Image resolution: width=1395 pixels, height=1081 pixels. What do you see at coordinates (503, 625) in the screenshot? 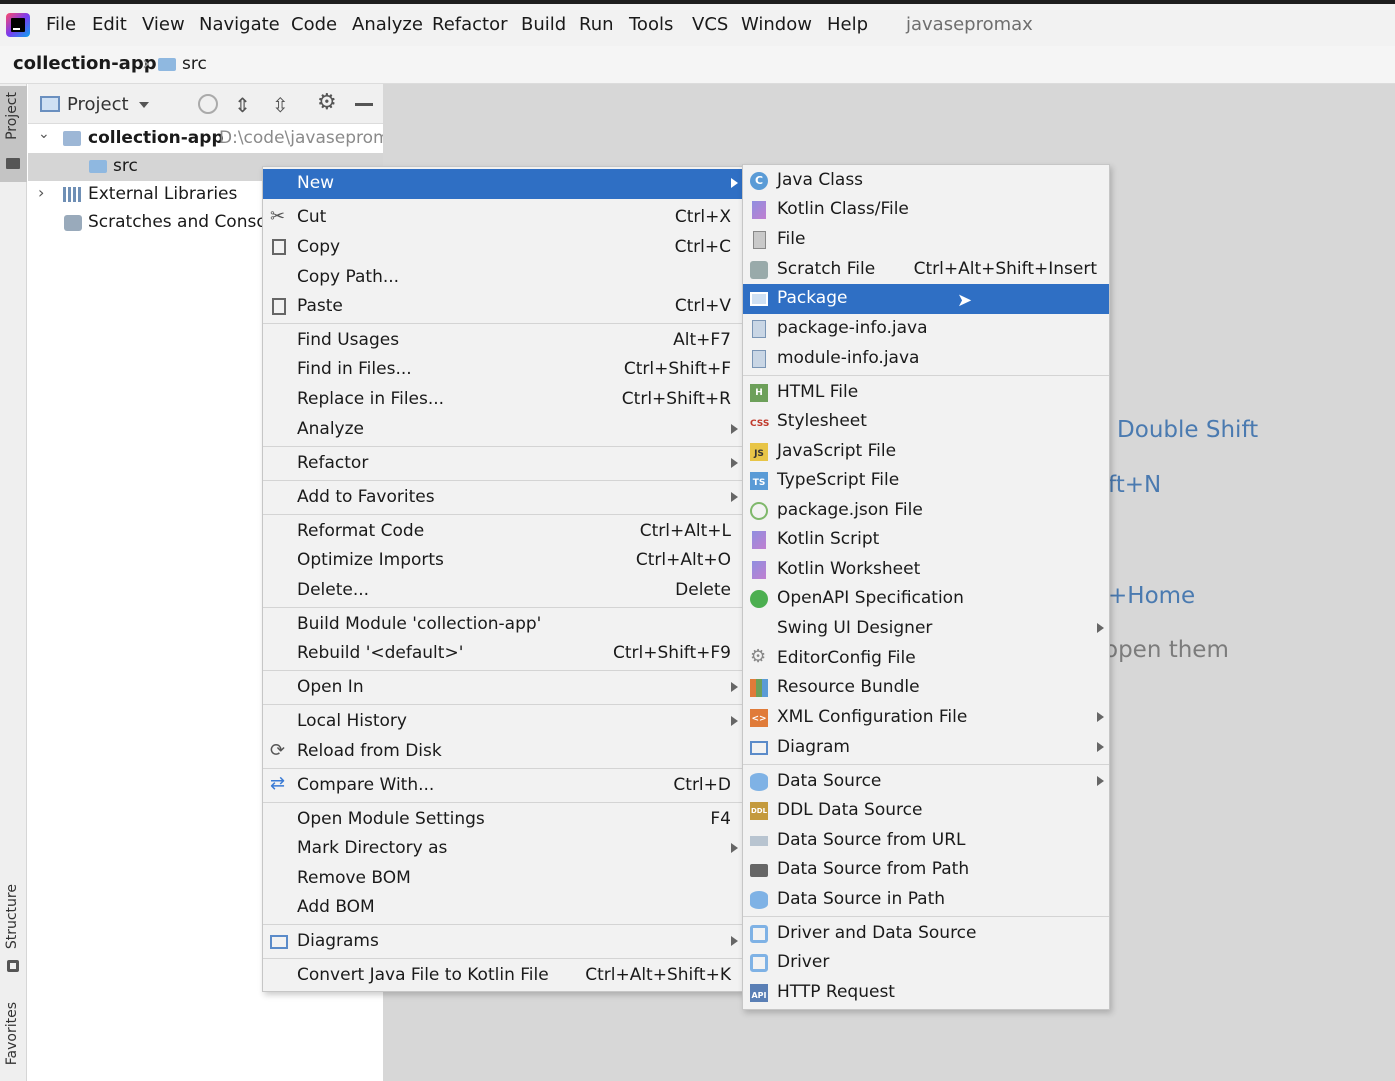
I see `menu-item-build-module: Build Module 'collection-app'` at bounding box center [503, 625].